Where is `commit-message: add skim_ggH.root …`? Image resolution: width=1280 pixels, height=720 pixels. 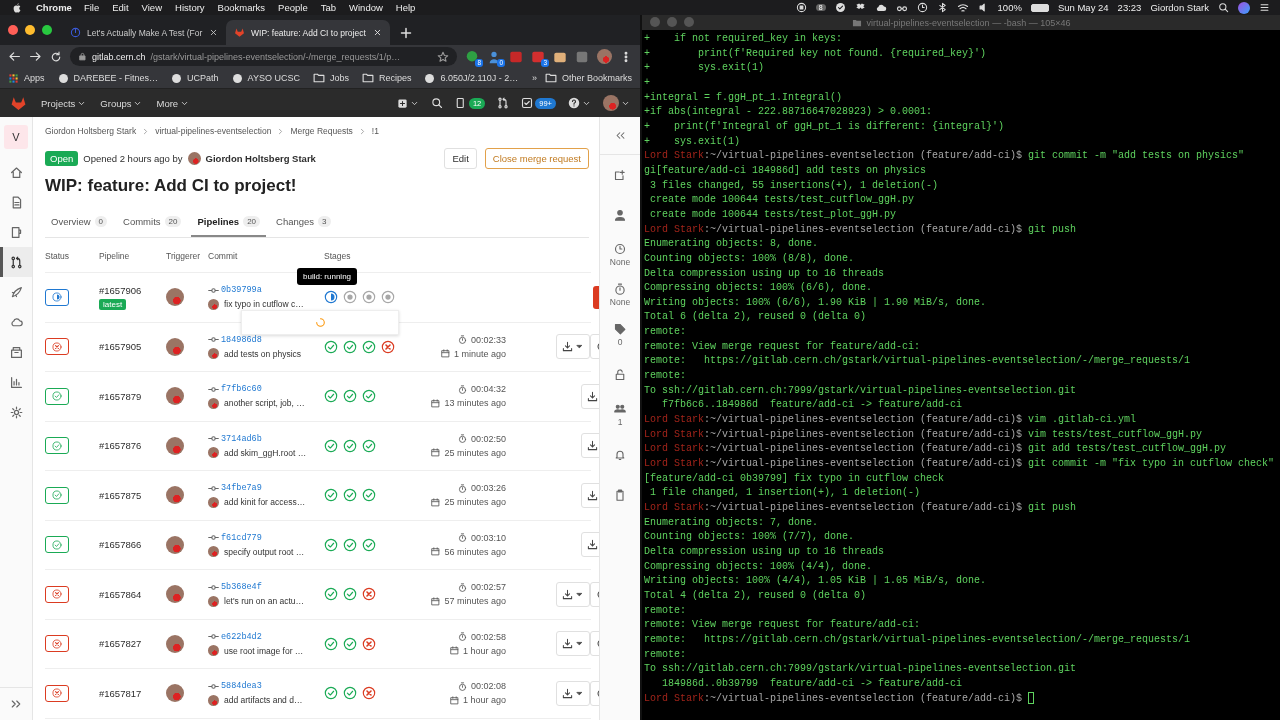
commit-message: add skim_ggH.root … is located at coordinates (265, 452).